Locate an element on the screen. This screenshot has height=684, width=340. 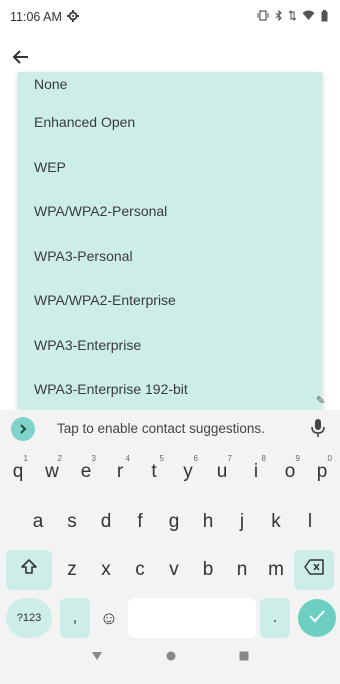
key-q: q1 is located at coordinates (18, 472).